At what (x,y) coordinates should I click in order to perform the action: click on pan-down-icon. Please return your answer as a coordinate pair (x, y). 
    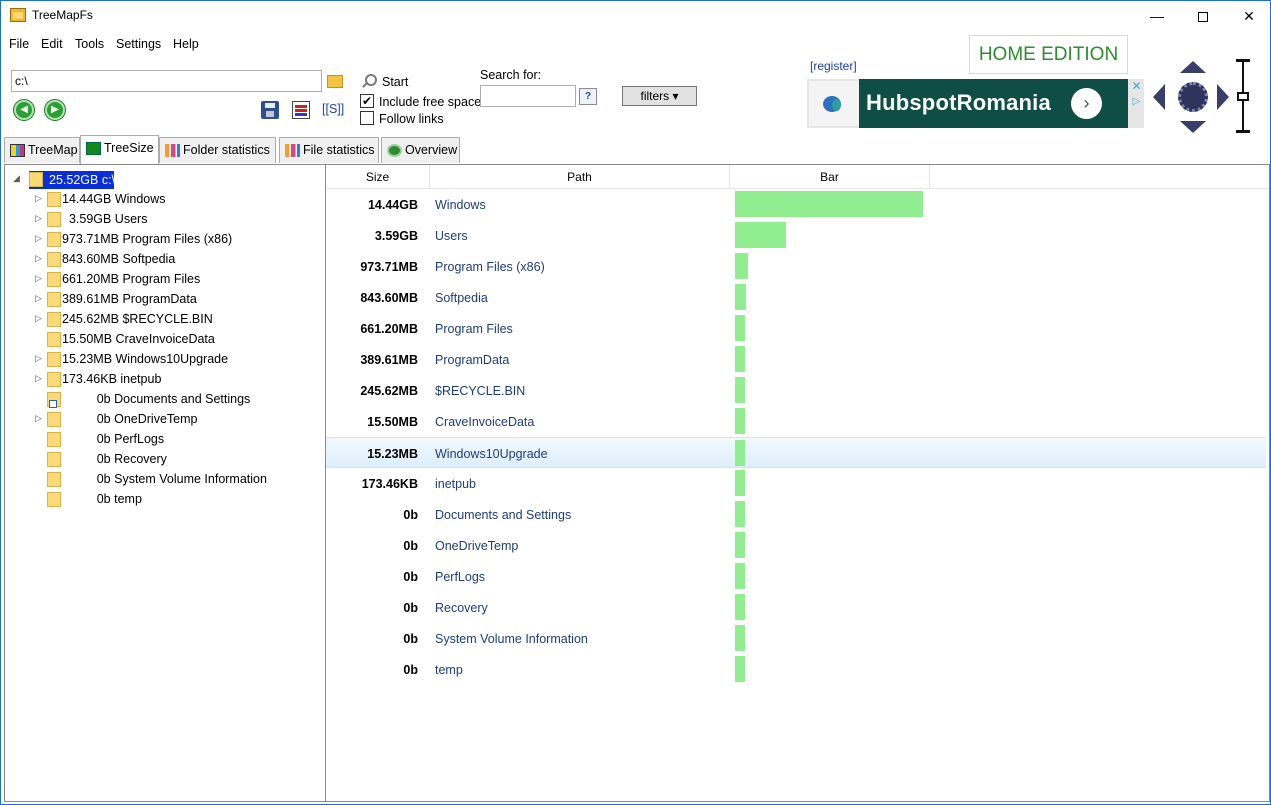
    Looking at the image, I should click on (1193, 127).